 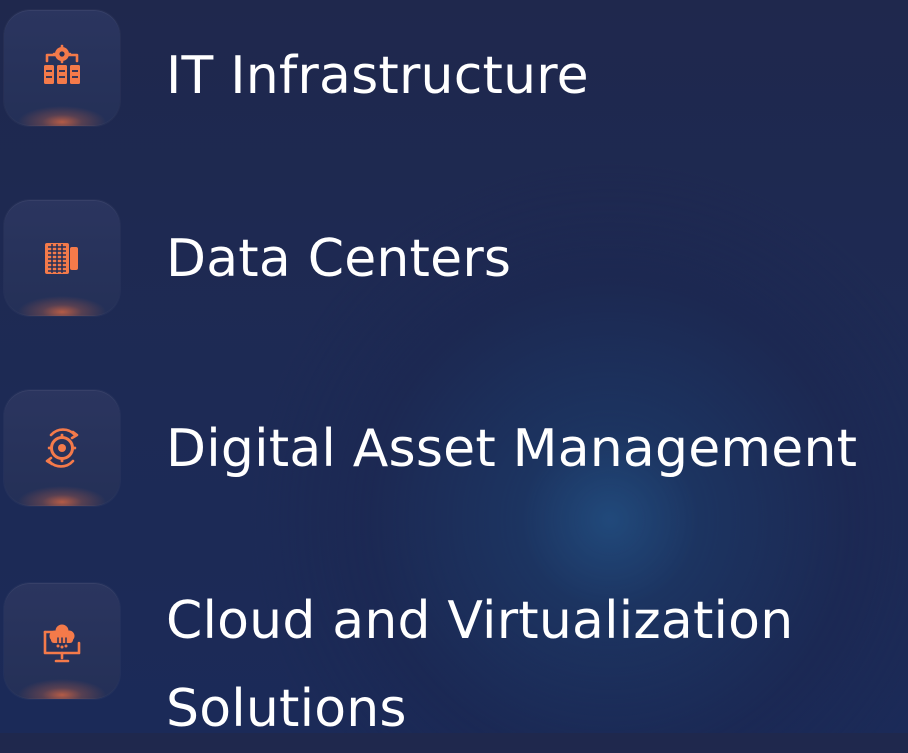 I want to click on service-label: Cloud and Virtualization Solutions, so click(x=480, y=665).